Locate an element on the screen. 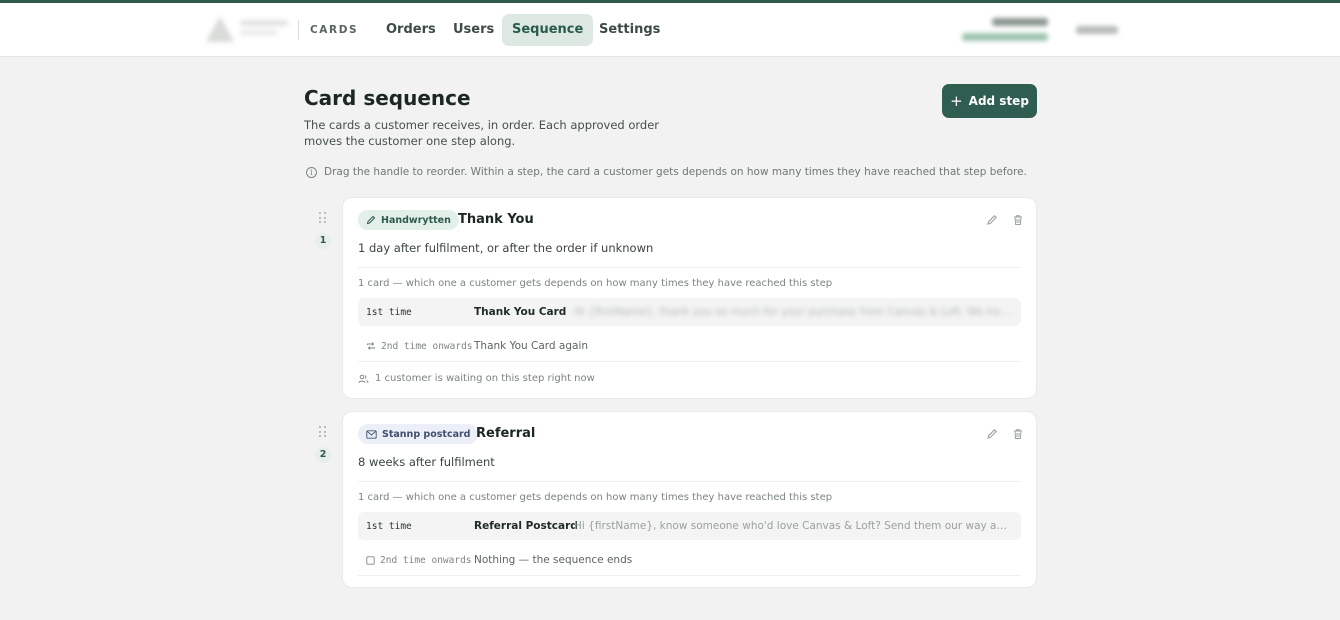 This screenshot has height=620, width=1340. pen-icon is located at coordinates (371, 220).